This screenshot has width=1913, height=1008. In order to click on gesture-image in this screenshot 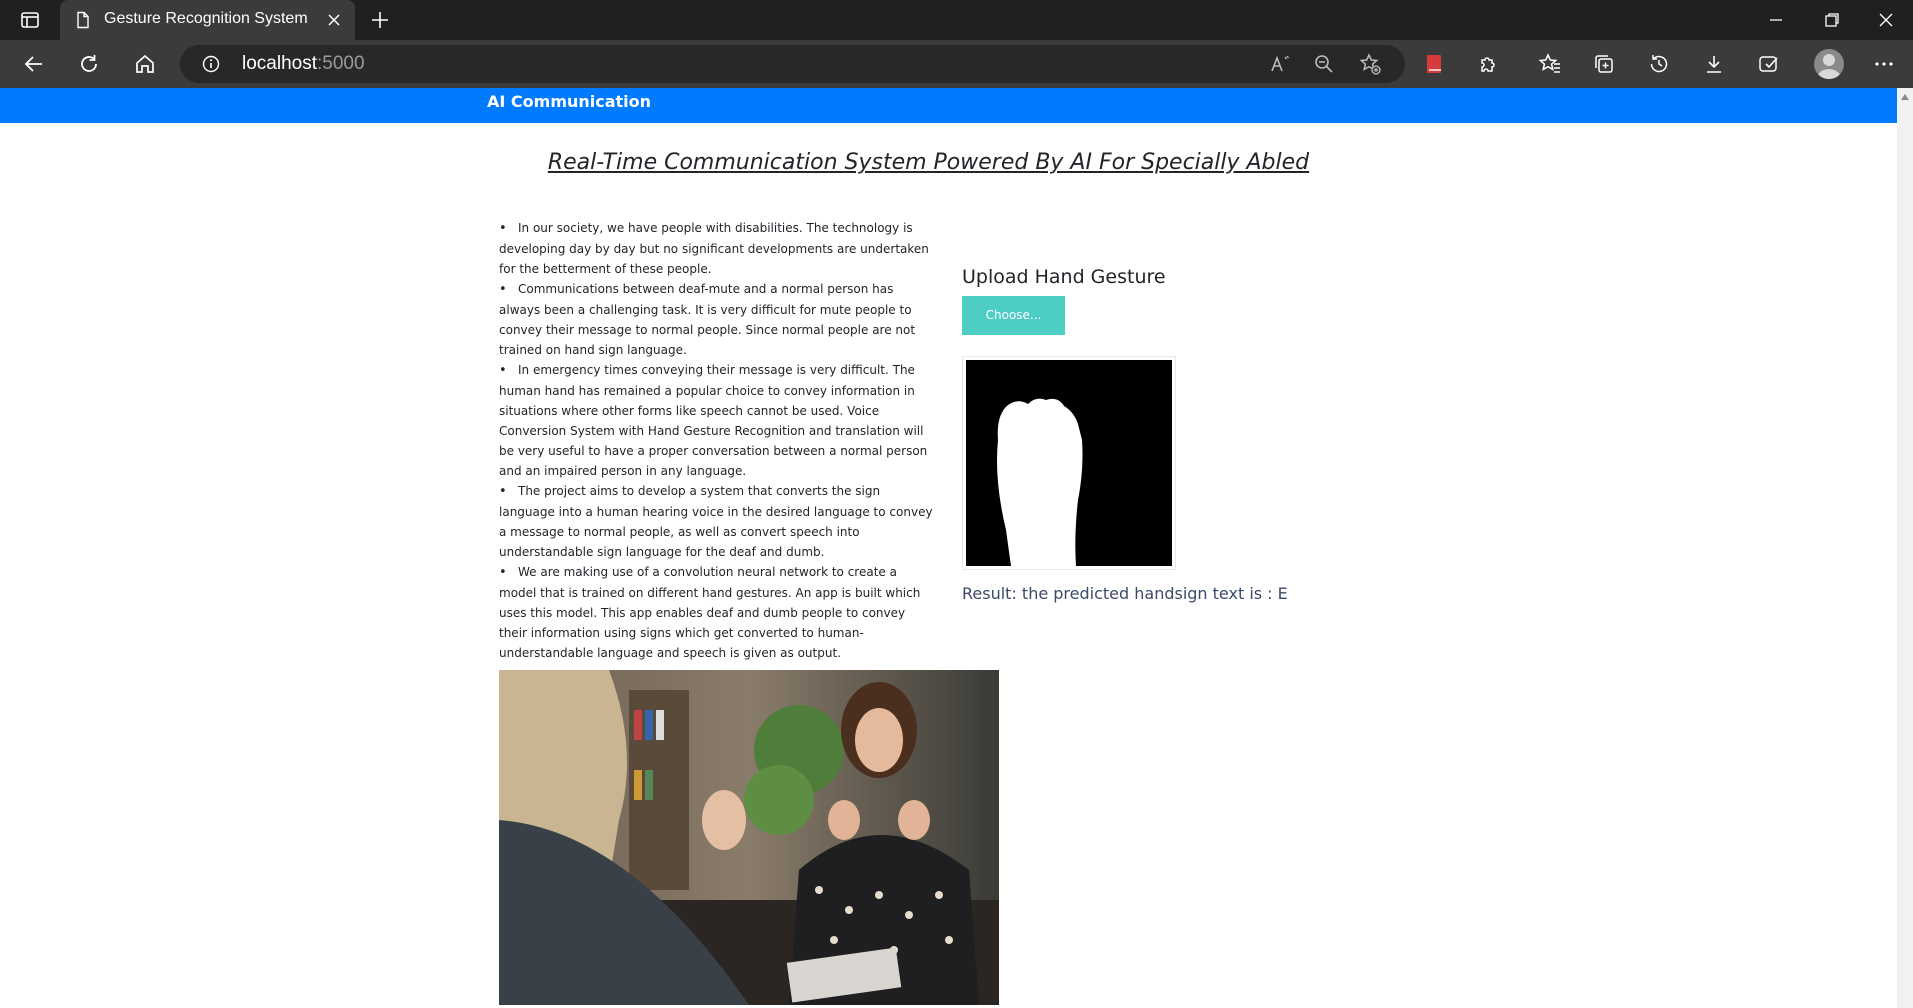, I will do `click(1069, 463)`.